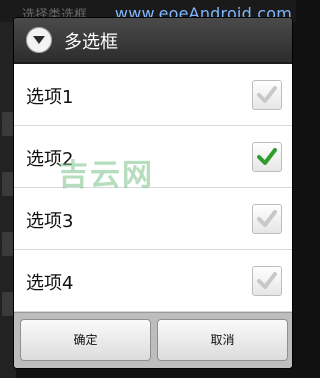 This screenshot has height=378, width=320. What do you see at coordinates (106, 175) in the screenshot?
I see `overlay-watermark: 吉云网` at bounding box center [106, 175].